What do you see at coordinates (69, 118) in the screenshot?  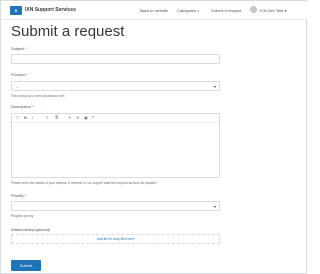 I see `link-icon: ⚭` at bounding box center [69, 118].